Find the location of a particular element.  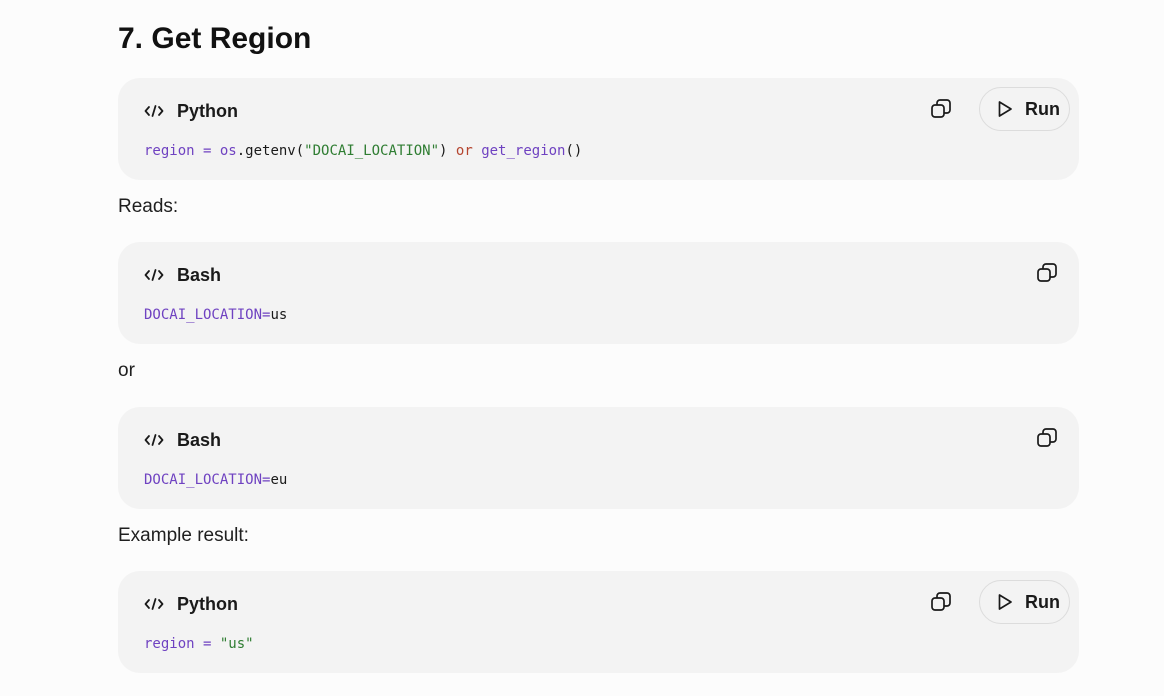

code-token: os is located at coordinates (228, 151).